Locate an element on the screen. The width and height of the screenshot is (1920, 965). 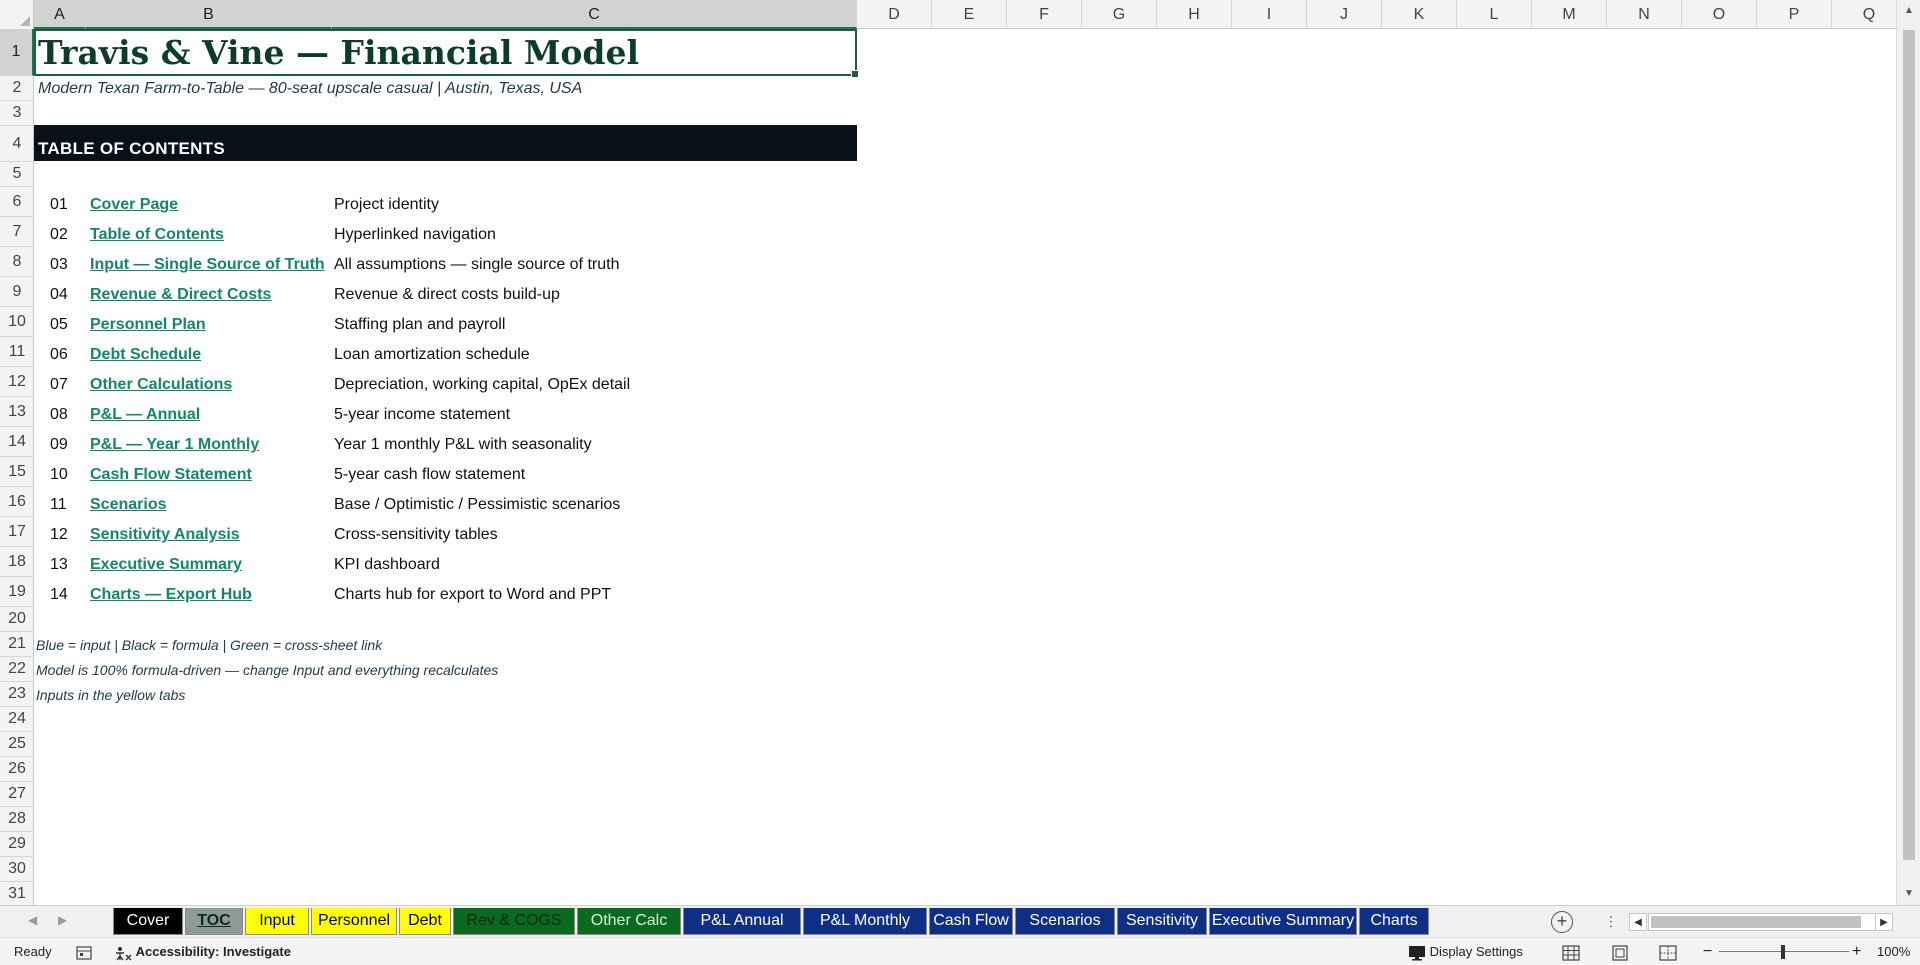
hscroll-right-icon: ▶ is located at coordinates (1884, 922).